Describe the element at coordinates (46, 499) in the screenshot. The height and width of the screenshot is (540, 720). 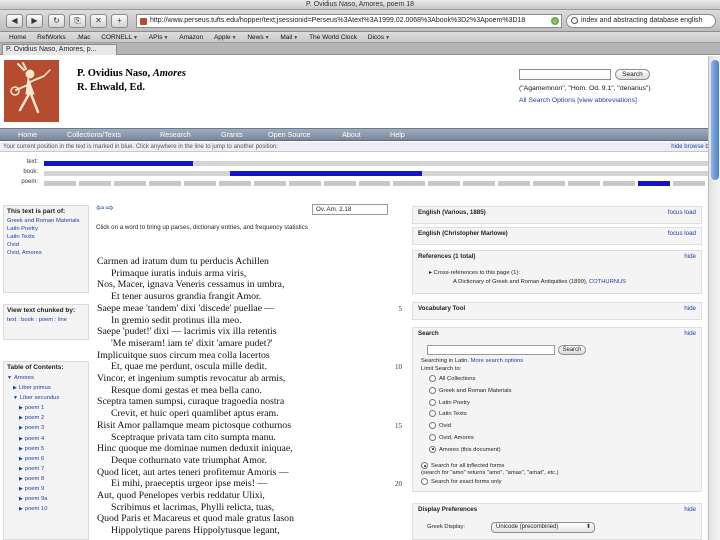
I see `toc-item: ▶ poem 9a` at that location.